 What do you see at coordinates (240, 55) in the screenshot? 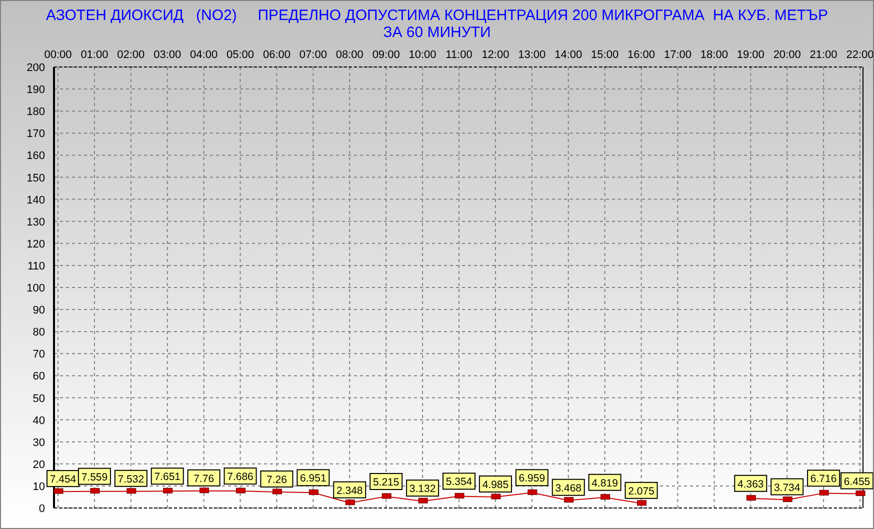
I see `axis-label: 05:00` at bounding box center [240, 55].